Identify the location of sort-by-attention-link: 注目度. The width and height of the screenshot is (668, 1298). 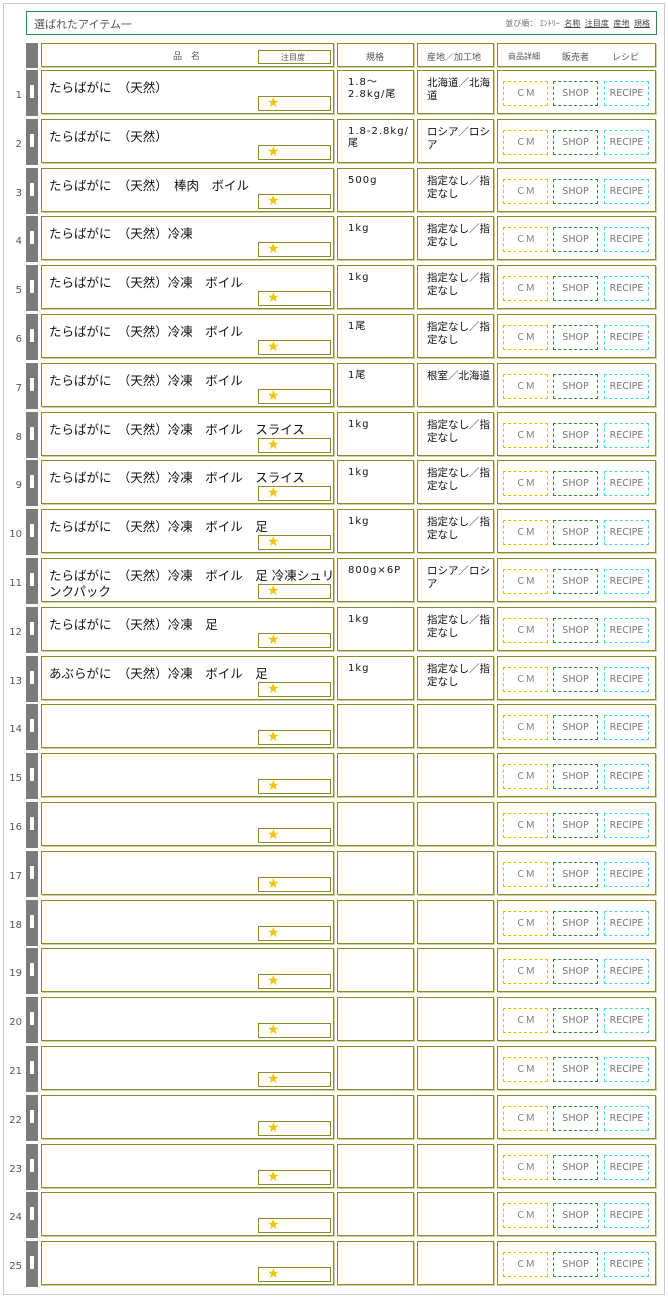
(597, 23).